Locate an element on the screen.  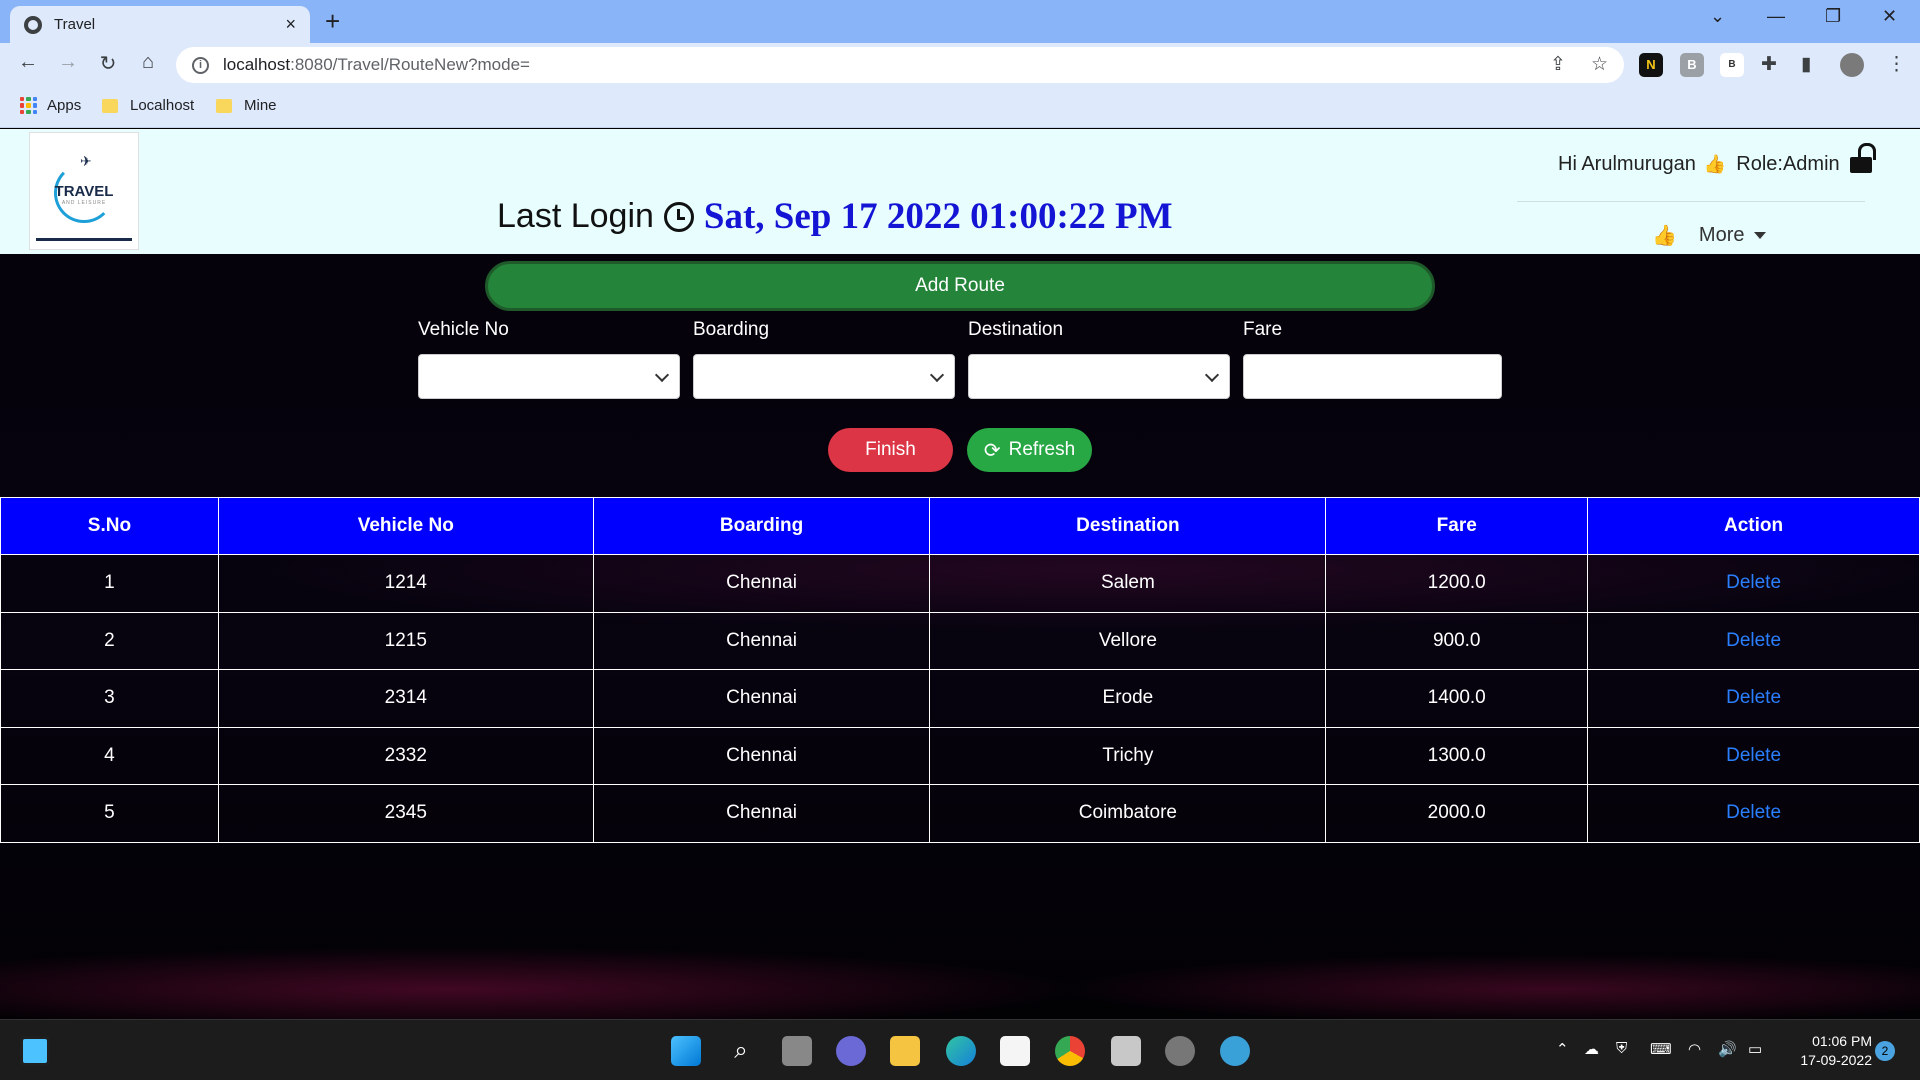
unlock-icon is located at coordinates (1862, 157).